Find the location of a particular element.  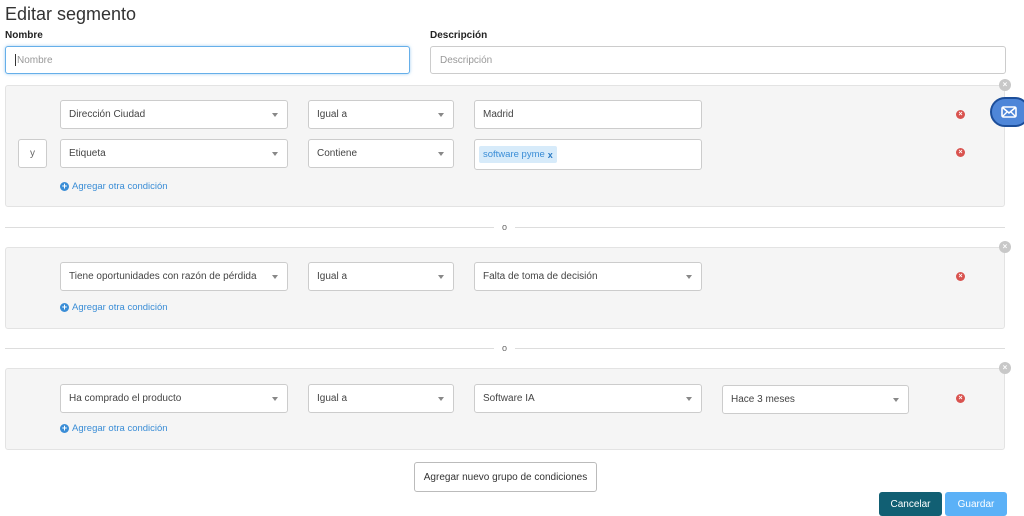

operator-select-value: Contiene is located at coordinates (337, 153).